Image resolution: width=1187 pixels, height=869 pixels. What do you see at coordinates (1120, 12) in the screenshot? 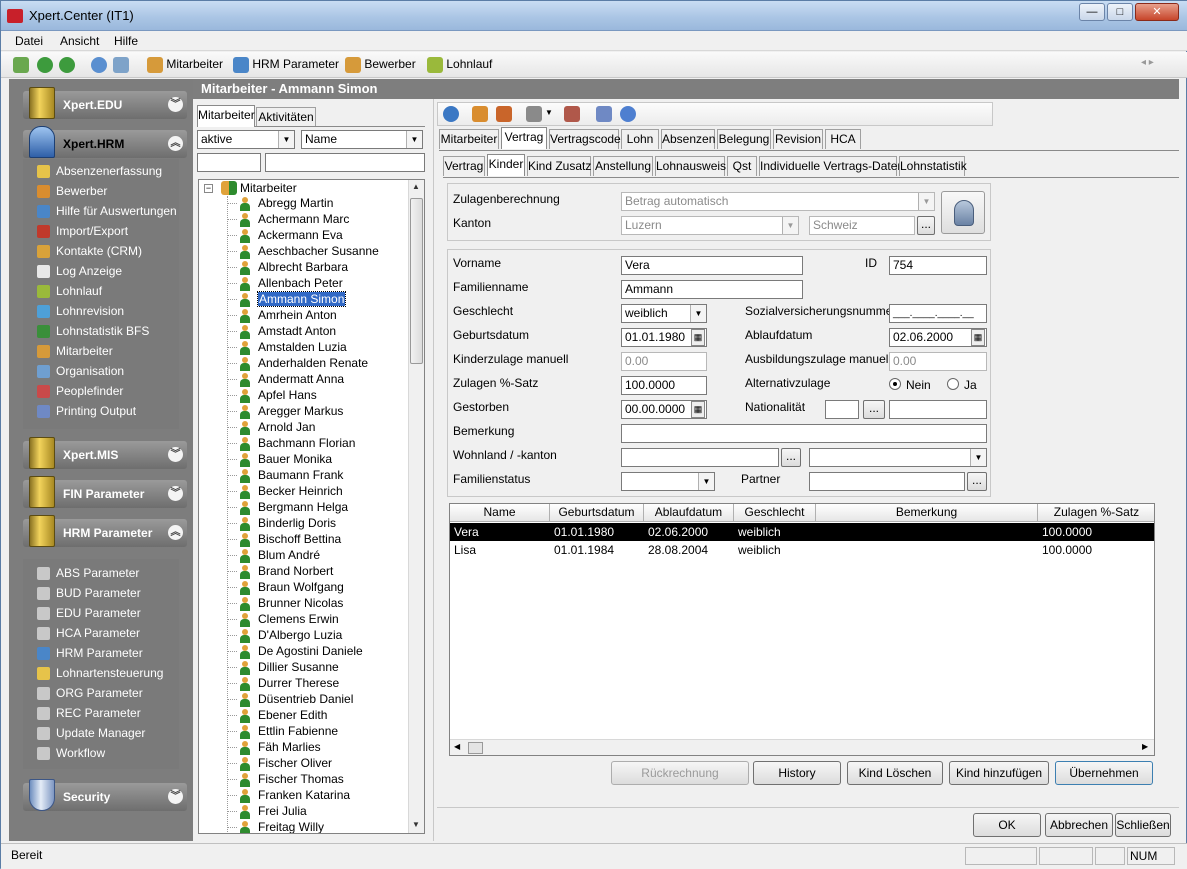
I see `maximize-button: □` at bounding box center [1120, 12].